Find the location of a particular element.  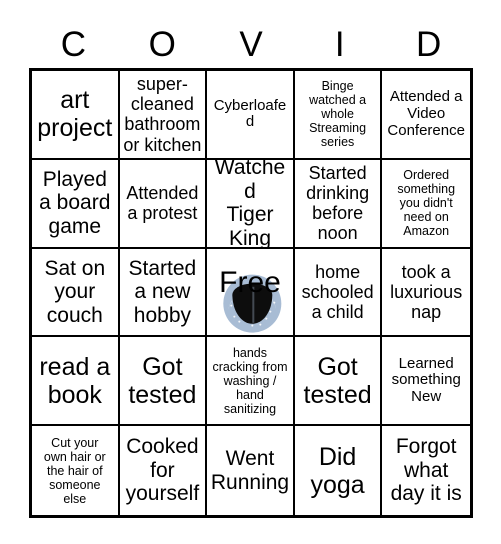

bingo-header: C O V I D is located at coordinates (251, 45).